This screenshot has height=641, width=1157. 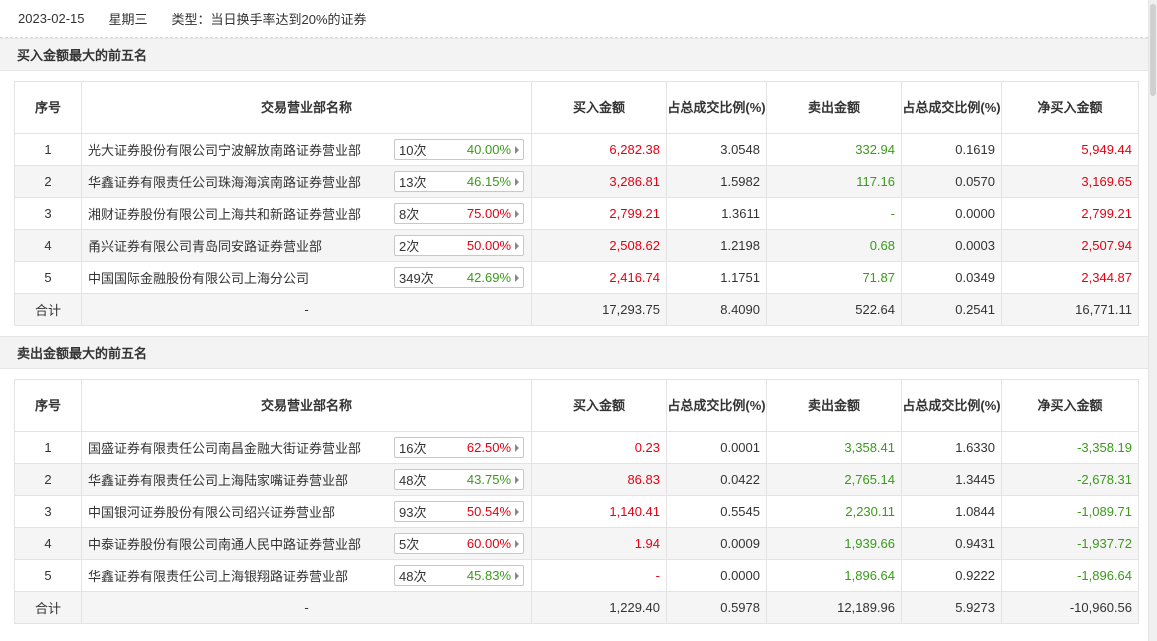 What do you see at coordinates (599, 181) in the screenshot?
I see `row-buy-amount: 3,286.81` at bounding box center [599, 181].